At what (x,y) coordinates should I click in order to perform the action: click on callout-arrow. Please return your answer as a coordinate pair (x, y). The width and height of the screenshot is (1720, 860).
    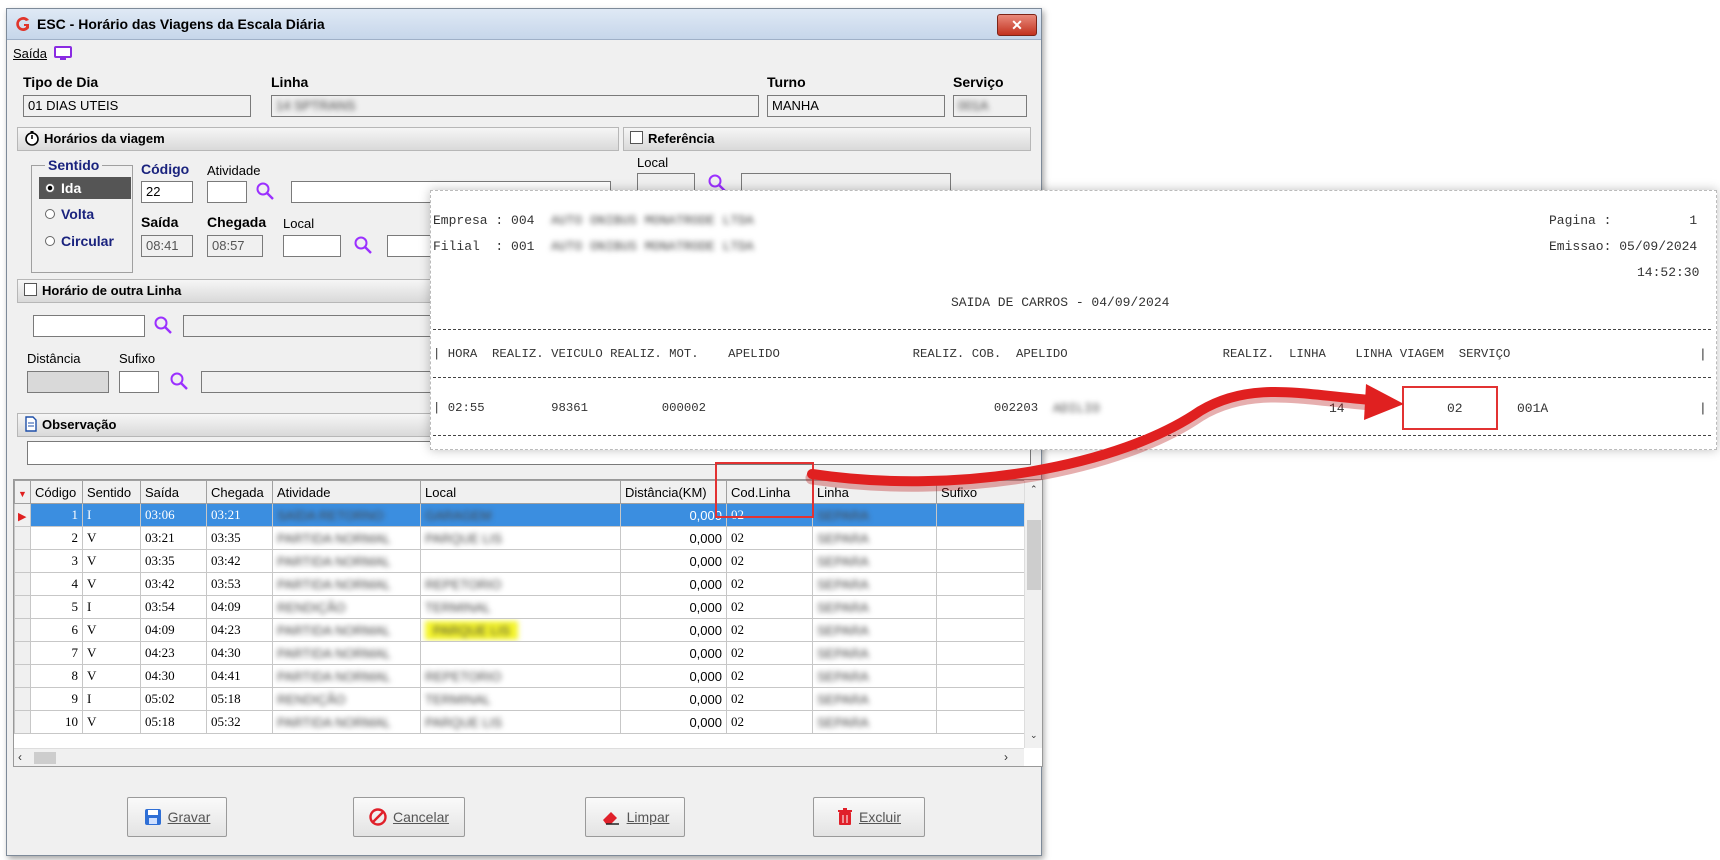
    Looking at the image, I should click on (1104, 438).